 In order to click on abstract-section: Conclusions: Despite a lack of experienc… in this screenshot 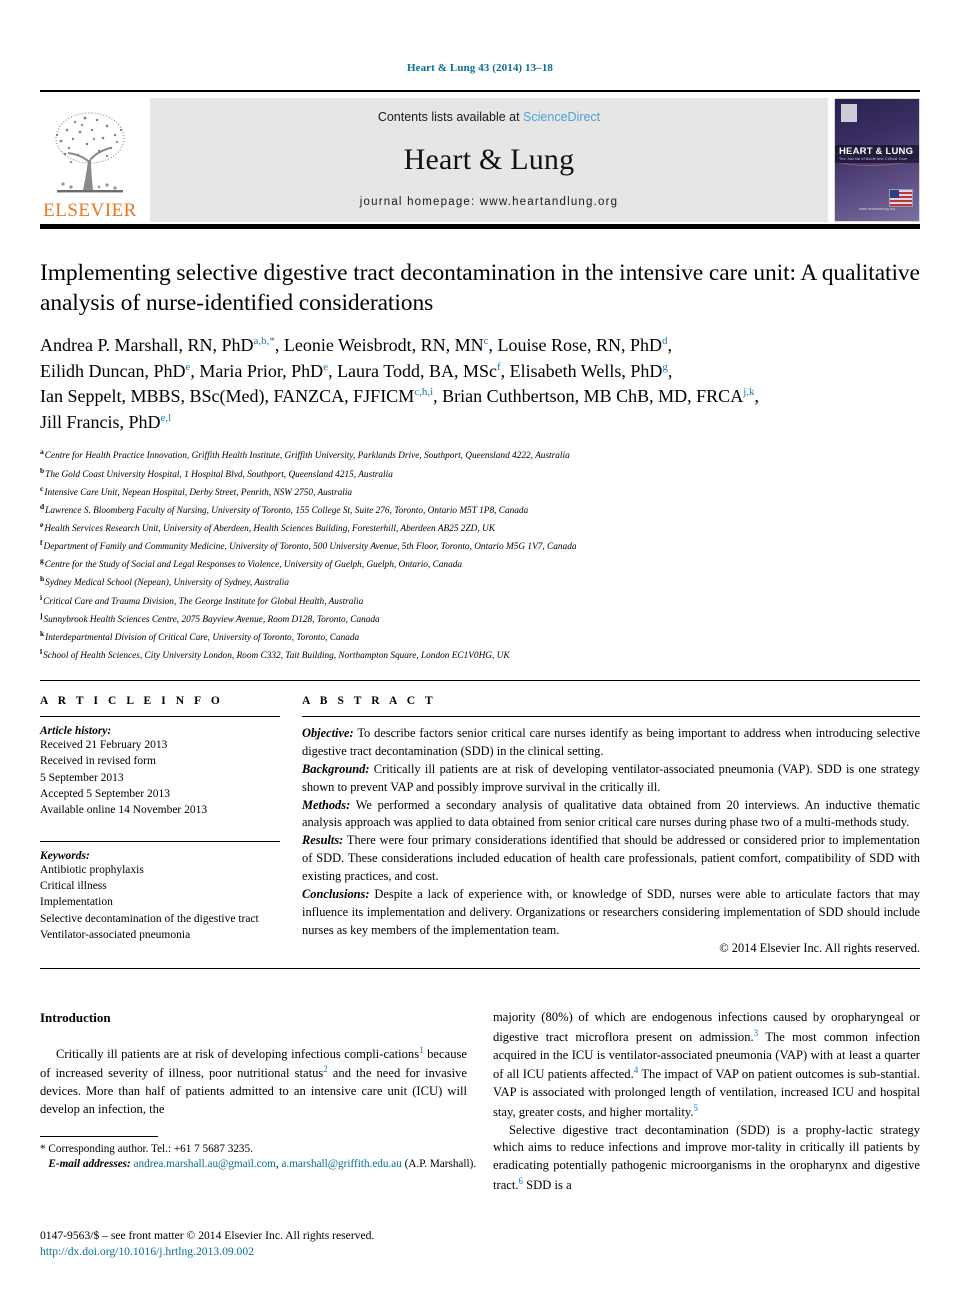, I will do `click(611, 913)`.